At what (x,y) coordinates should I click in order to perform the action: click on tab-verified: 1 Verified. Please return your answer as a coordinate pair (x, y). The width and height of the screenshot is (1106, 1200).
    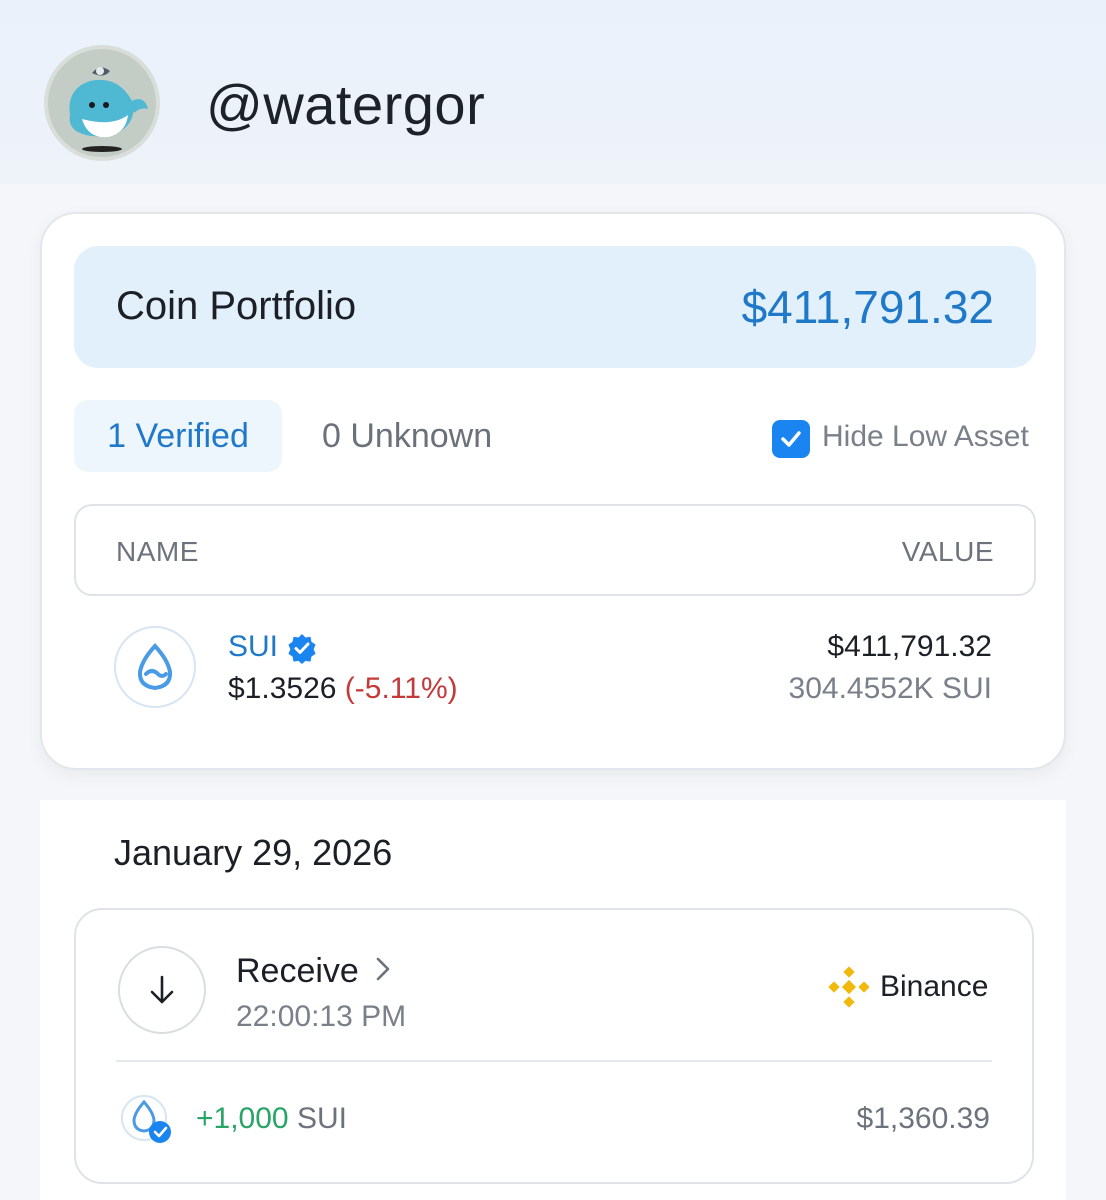
    Looking at the image, I should click on (178, 436).